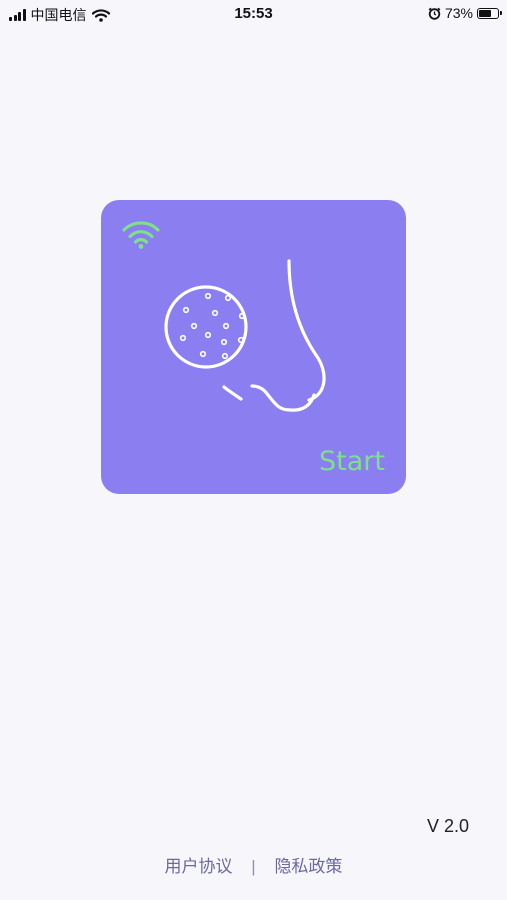 The height and width of the screenshot is (900, 507). Describe the element at coordinates (458, 13) in the screenshot. I see `battery-percent: 73%` at that location.